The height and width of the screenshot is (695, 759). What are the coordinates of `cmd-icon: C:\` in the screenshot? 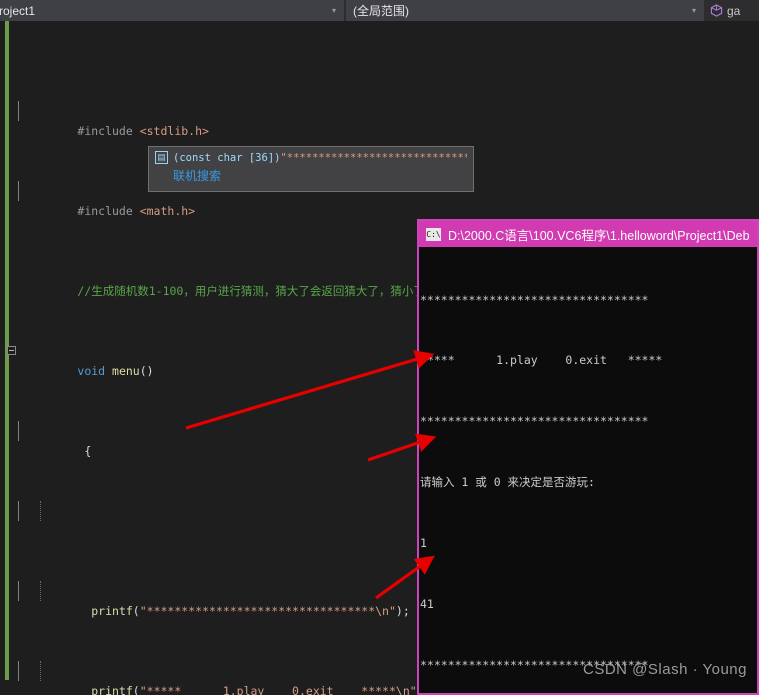 It's located at (433, 234).